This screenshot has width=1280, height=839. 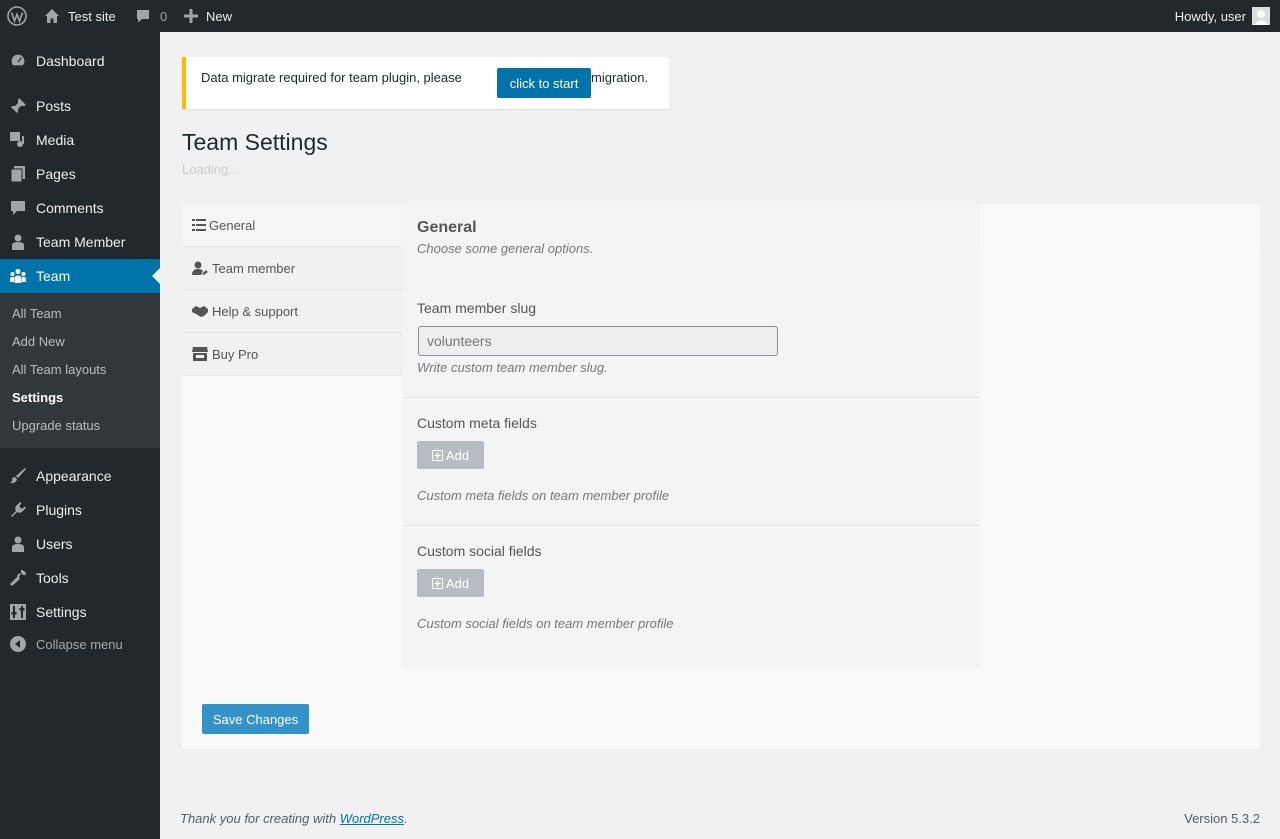 I want to click on wrench-icon, so click(x=18, y=578).